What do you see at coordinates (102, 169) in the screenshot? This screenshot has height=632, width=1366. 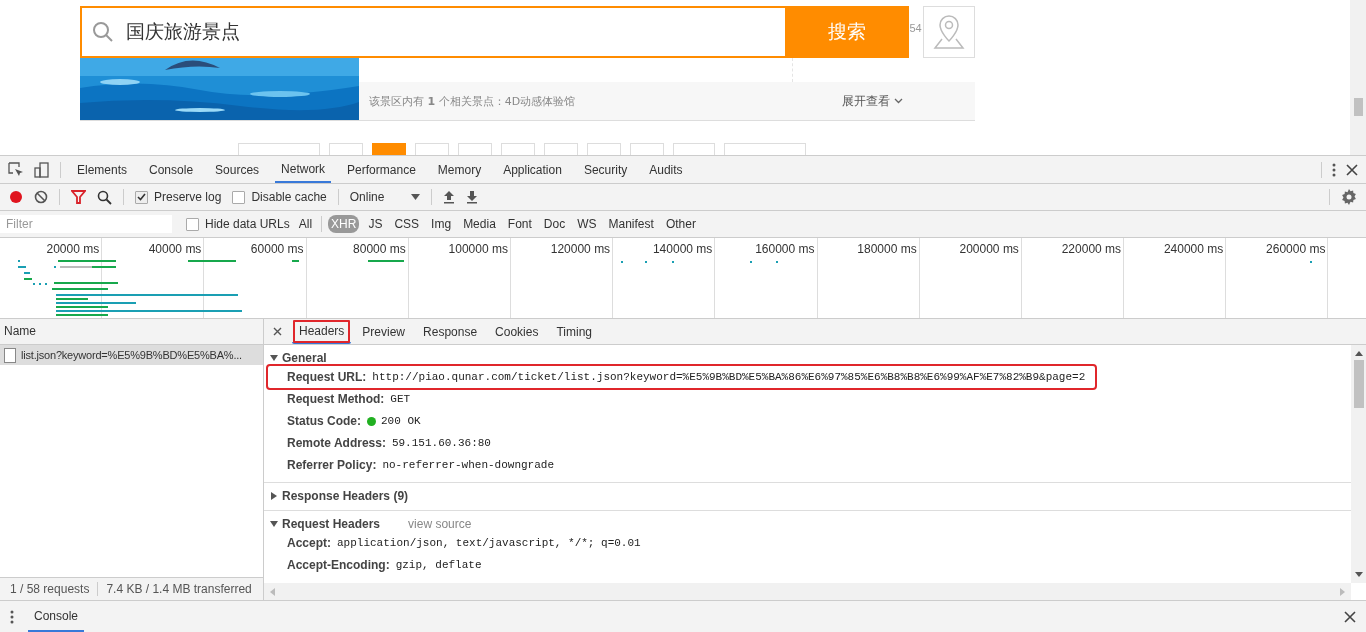 I see `devtools-tab: Elements` at bounding box center [102, 169].